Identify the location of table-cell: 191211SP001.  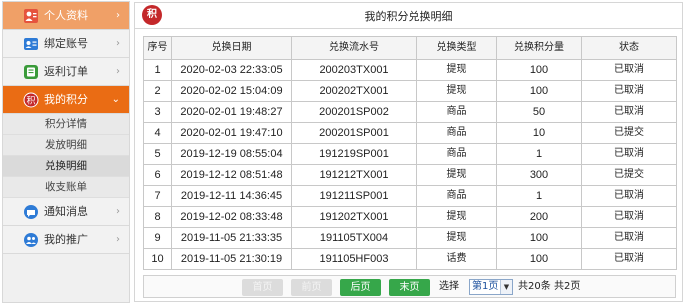
(354, 196).